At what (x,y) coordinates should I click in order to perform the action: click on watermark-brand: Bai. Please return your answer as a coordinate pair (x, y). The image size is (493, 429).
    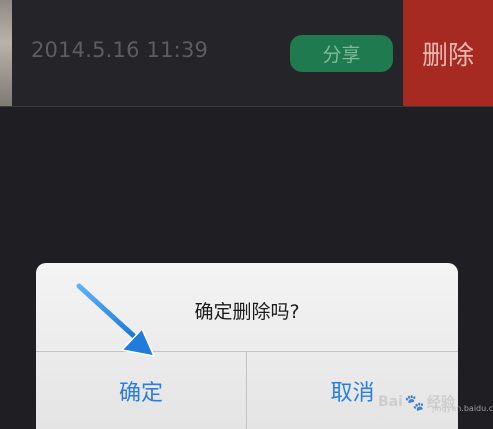
    Looking at the image, I should click on (390, 402).